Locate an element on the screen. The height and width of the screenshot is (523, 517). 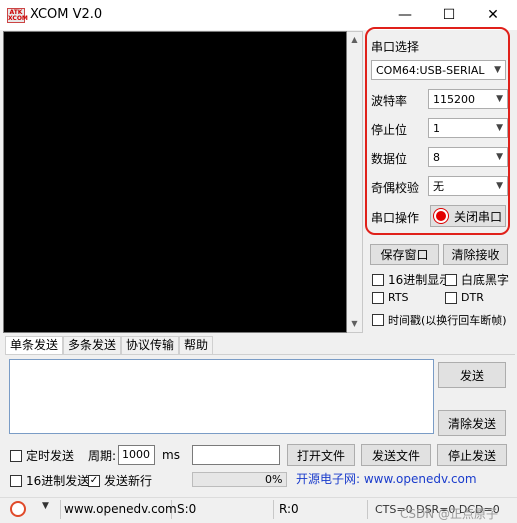
port-select: COM64:USB-SERIAL ▼ is located at coordinates (438, 70).